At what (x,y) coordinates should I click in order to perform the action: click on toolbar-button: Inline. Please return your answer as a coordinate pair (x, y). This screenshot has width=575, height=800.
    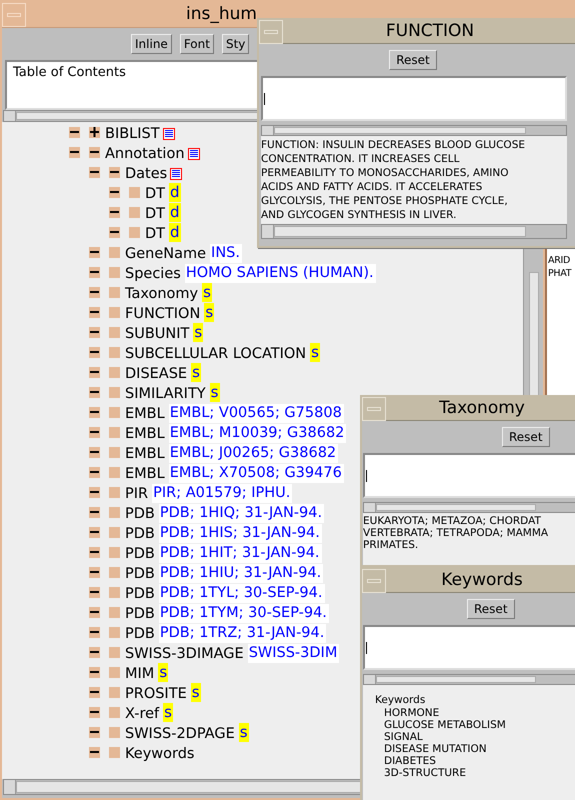
    Looking at the image, I should click on (151, 44).